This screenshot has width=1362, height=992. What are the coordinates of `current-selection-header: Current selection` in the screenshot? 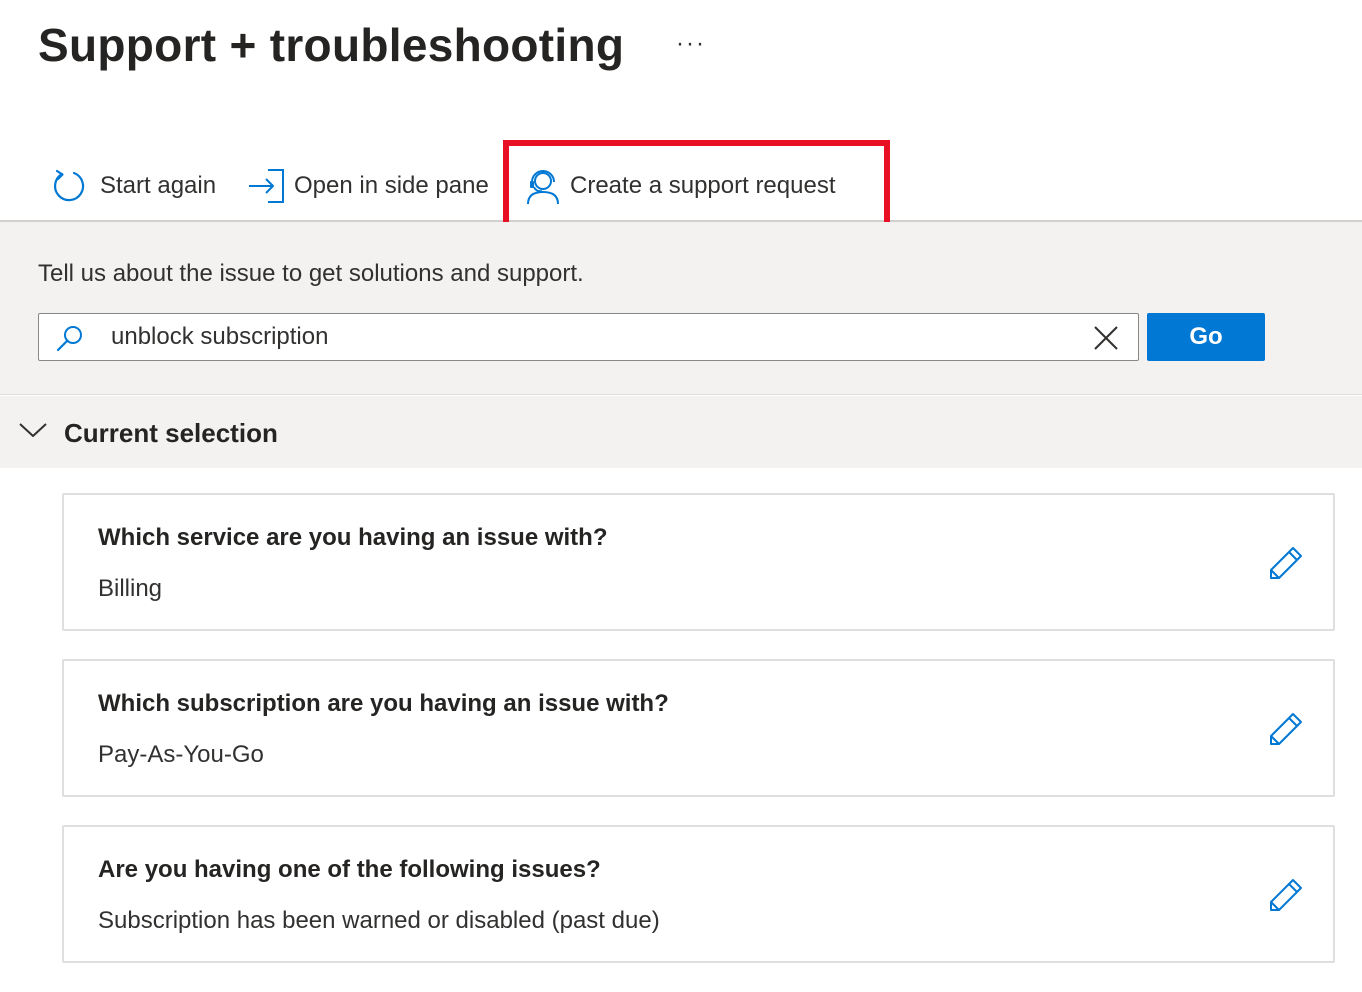 It's located at (681, 432).